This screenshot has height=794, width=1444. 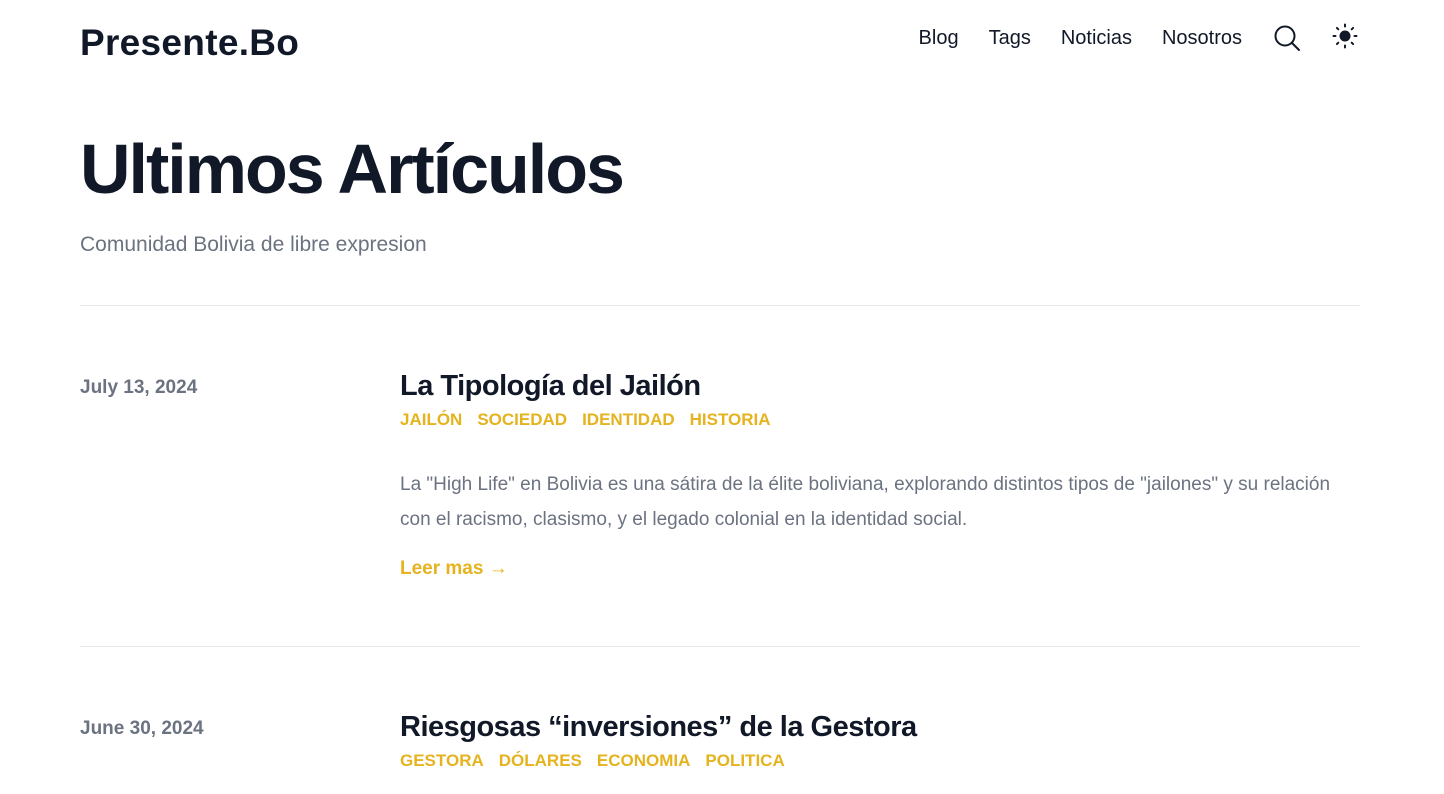 I want to click on tag-link: JAILÓN, so click(x=431, y=420).